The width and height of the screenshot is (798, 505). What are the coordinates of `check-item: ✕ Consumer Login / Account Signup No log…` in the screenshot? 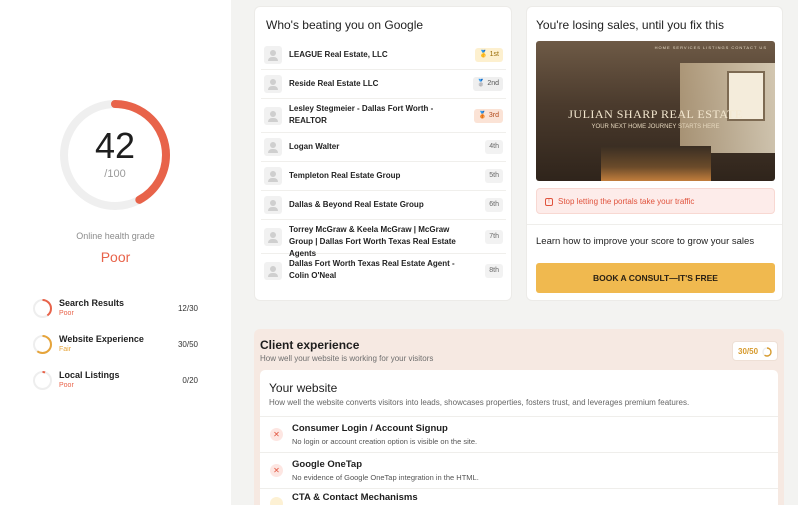 It's located at (519, 434).